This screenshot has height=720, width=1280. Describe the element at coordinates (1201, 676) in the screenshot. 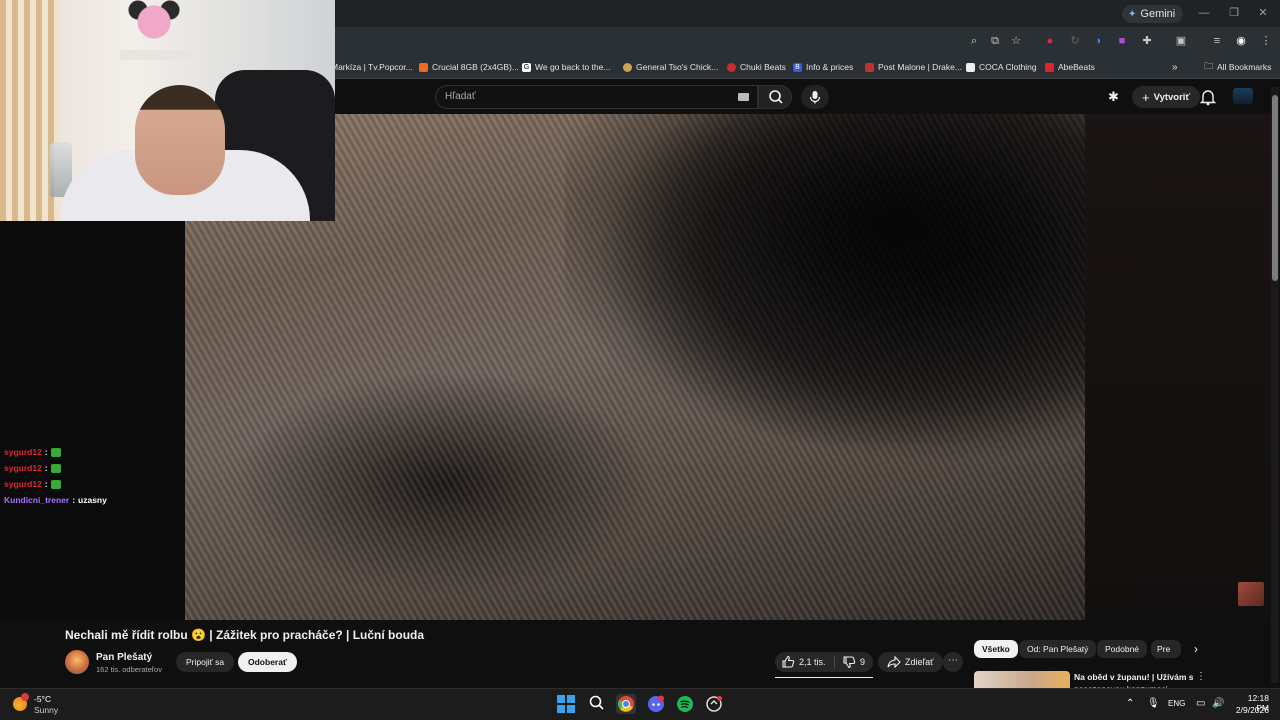

I see `recommendation-menu-icon: ⋮` at that location.